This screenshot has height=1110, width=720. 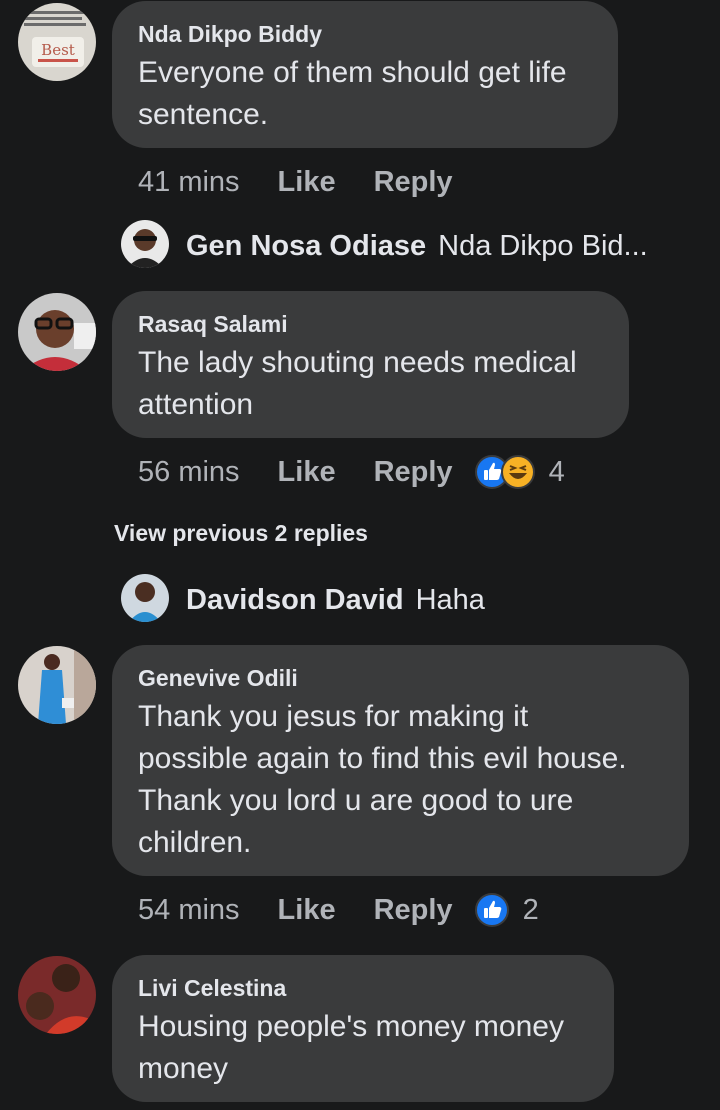 I want to click on comment-text-line: Housing people's money money, so click(x=351, y=1026).